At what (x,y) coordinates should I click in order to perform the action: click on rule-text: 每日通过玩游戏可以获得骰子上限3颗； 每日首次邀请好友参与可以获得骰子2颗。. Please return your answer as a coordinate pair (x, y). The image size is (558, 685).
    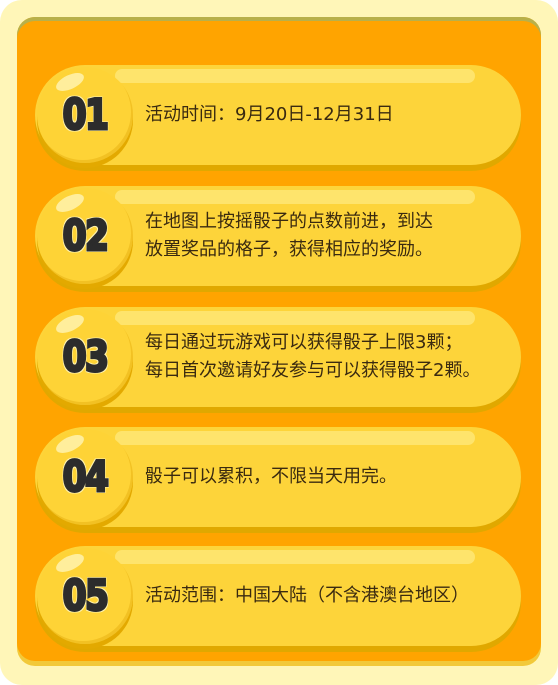
    Looking at the image, I should click on (330, 357).